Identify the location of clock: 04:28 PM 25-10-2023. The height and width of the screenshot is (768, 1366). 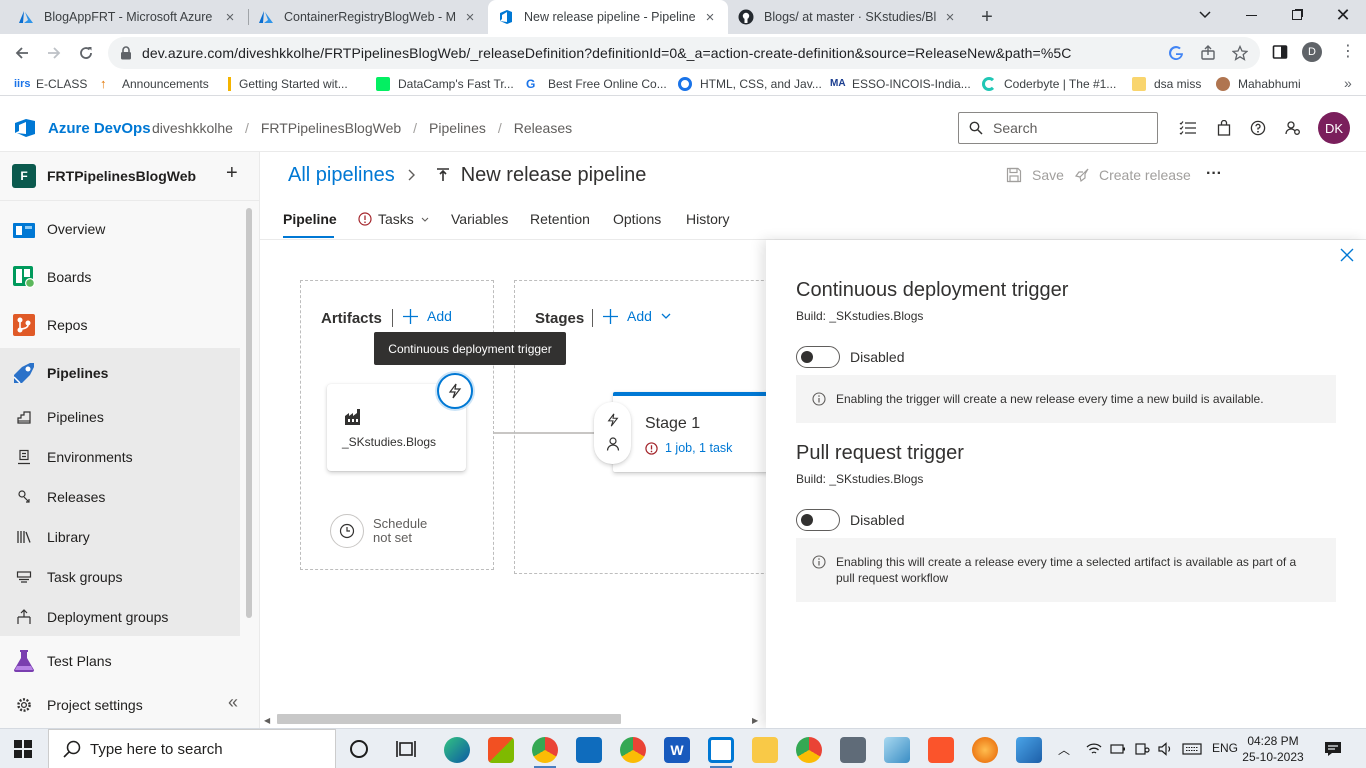
(1273, 749).